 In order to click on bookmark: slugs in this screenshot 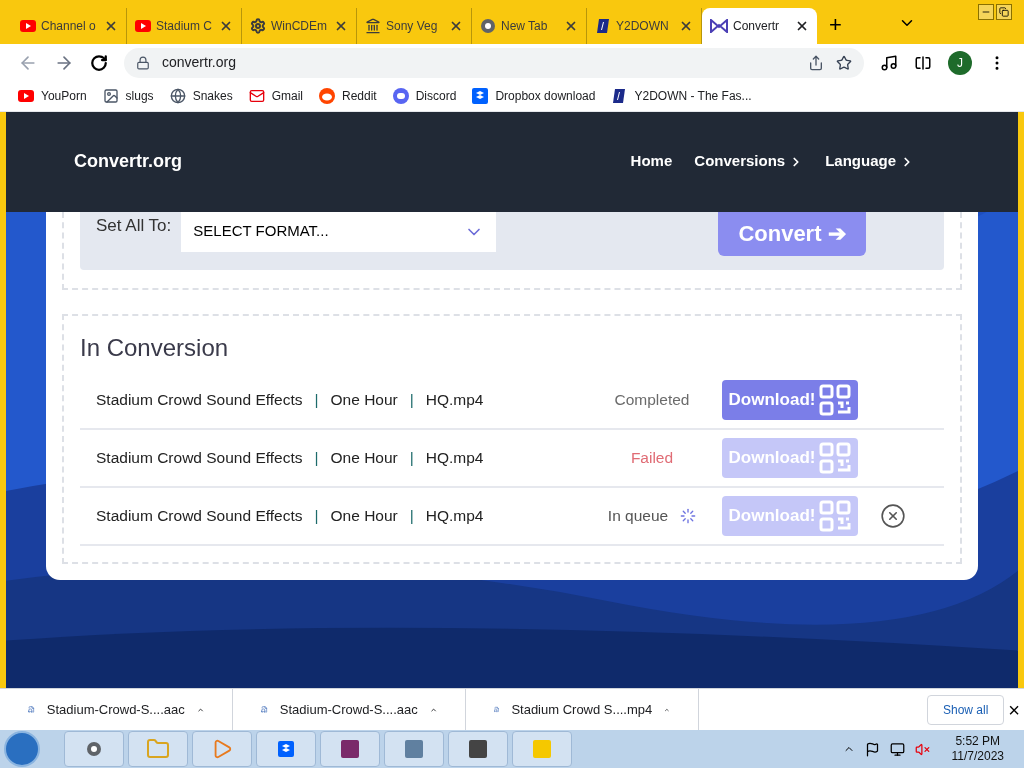, I will do `click(139, 96)`.